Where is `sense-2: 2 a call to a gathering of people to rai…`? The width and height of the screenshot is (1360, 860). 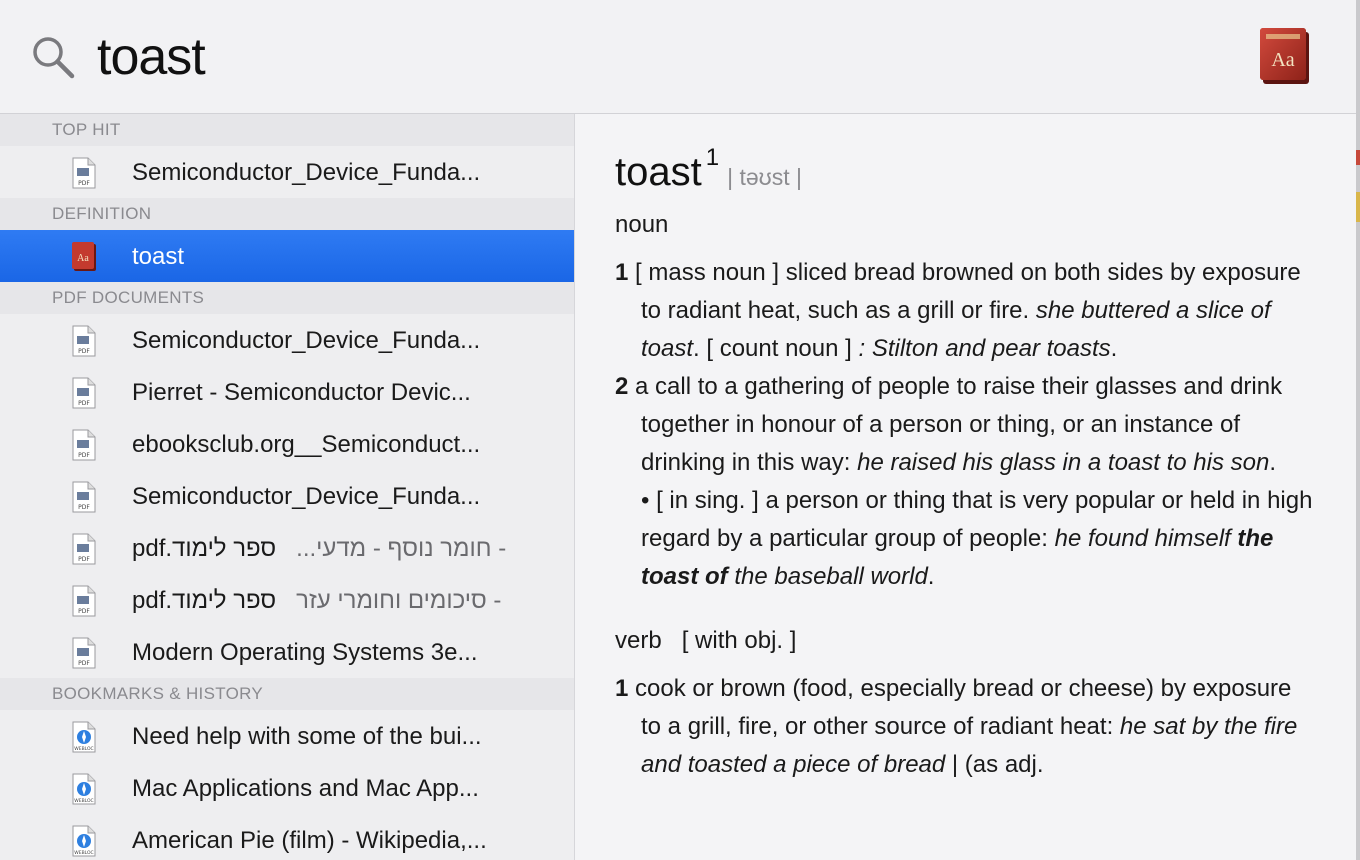 sense-2: 2 a call to a gathering of people to rai… is located at coordinates (965, 425).